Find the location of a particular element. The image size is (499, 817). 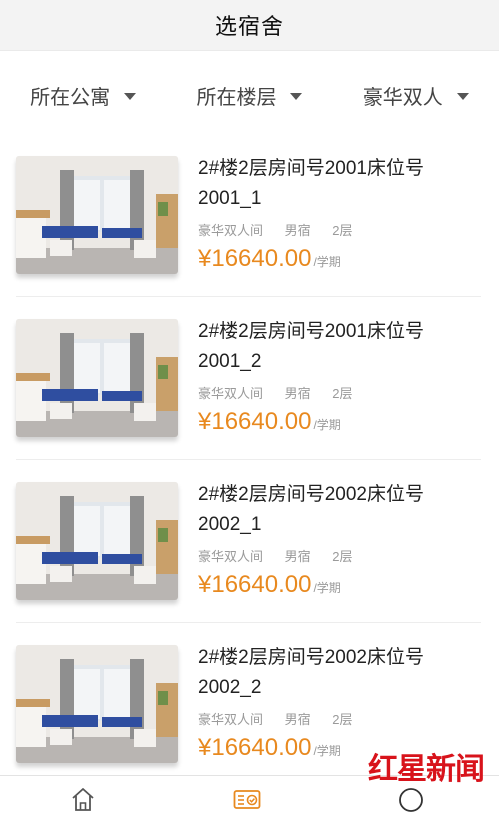

user-icon is located at coordinates (411, 800).